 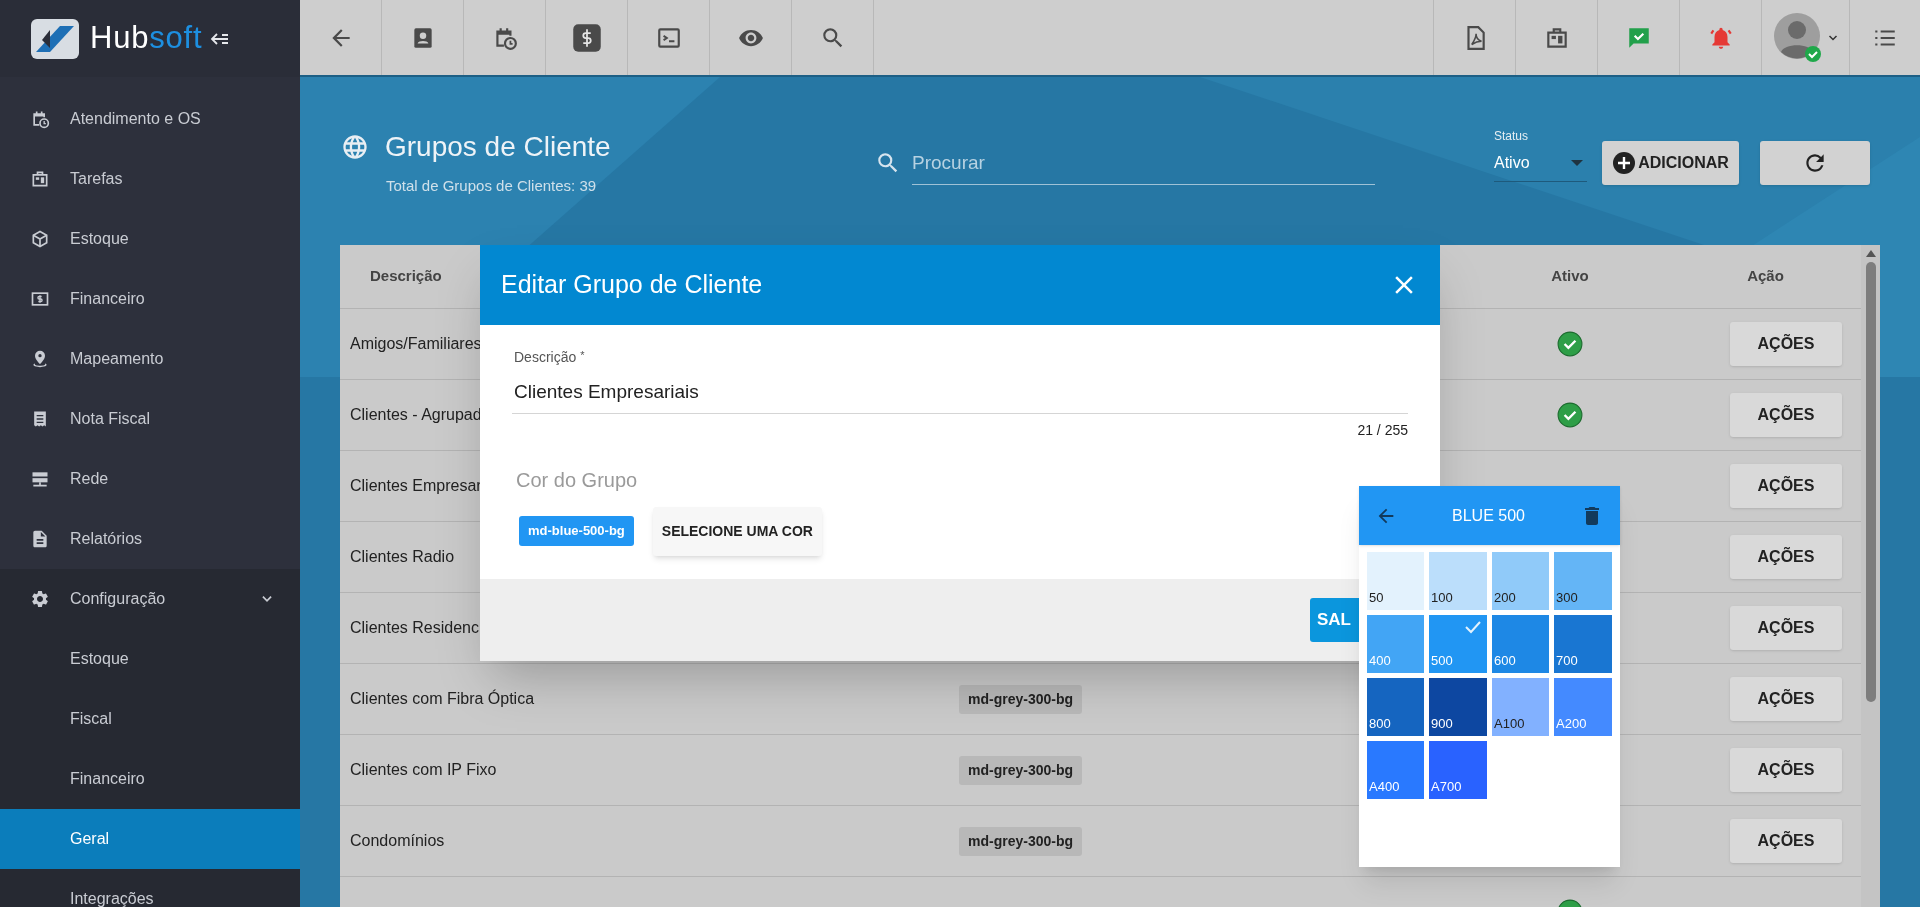 I want to click on table-cell: Clientes Radio, so click(x=402, y=556).